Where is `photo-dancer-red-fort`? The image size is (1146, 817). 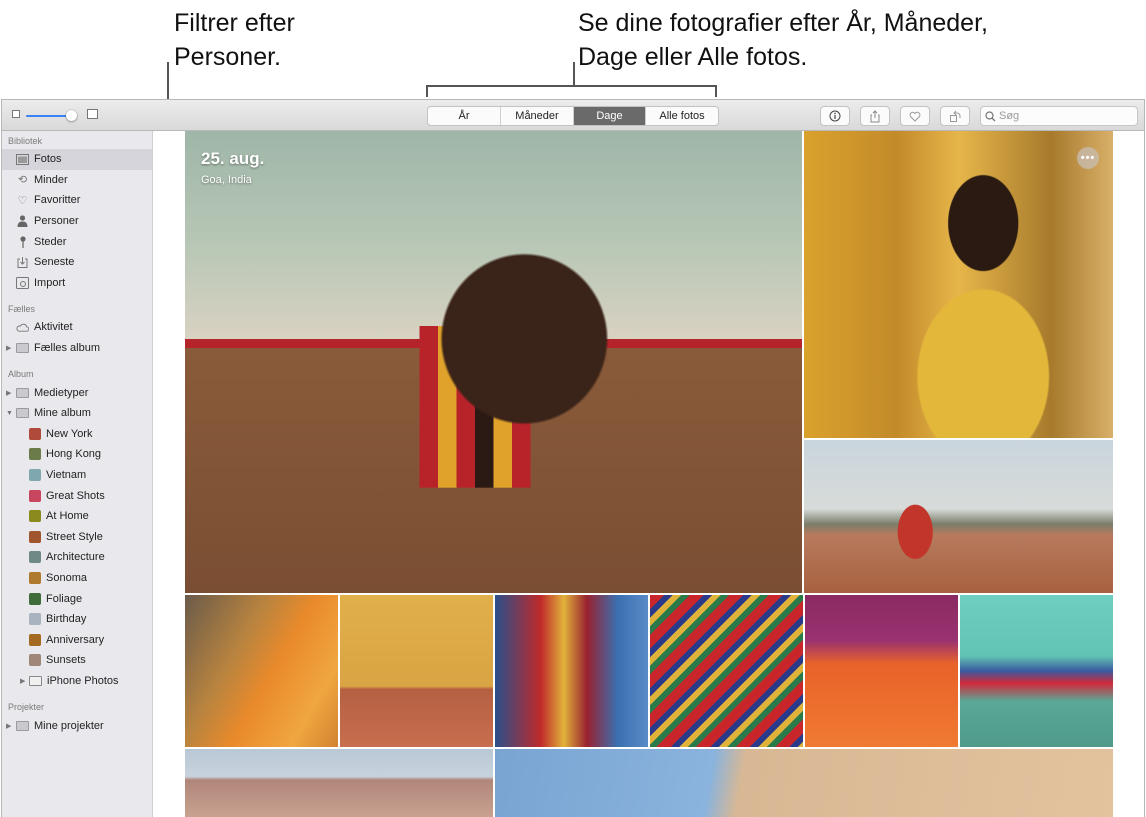 photo-dancer-red-fort is located at coordinates (958, 516).